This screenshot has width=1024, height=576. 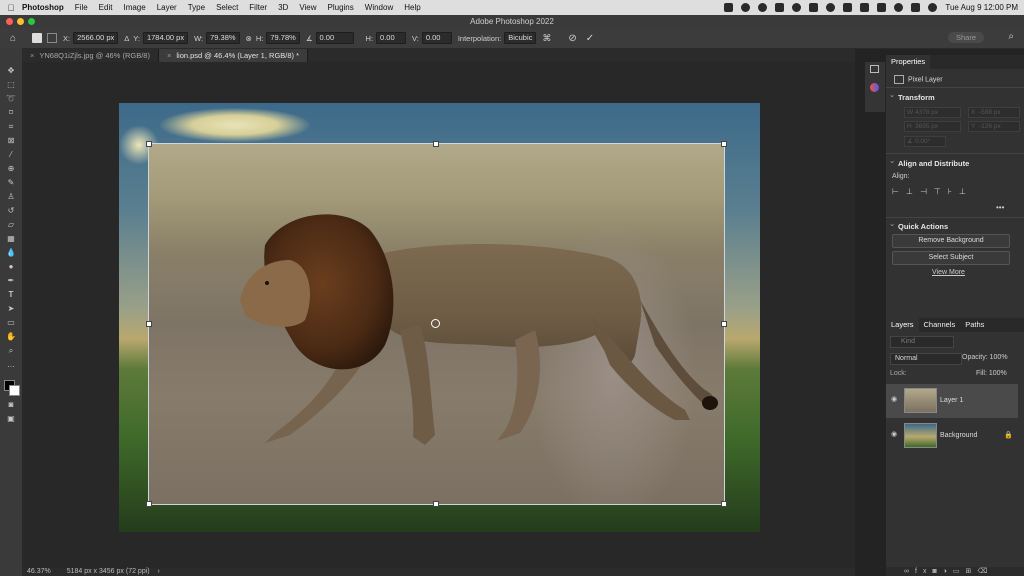 What do you see at coordinates (31, 21) in the screenshot?
I see `zoom-window-icon` at bounding box center [31, 21].